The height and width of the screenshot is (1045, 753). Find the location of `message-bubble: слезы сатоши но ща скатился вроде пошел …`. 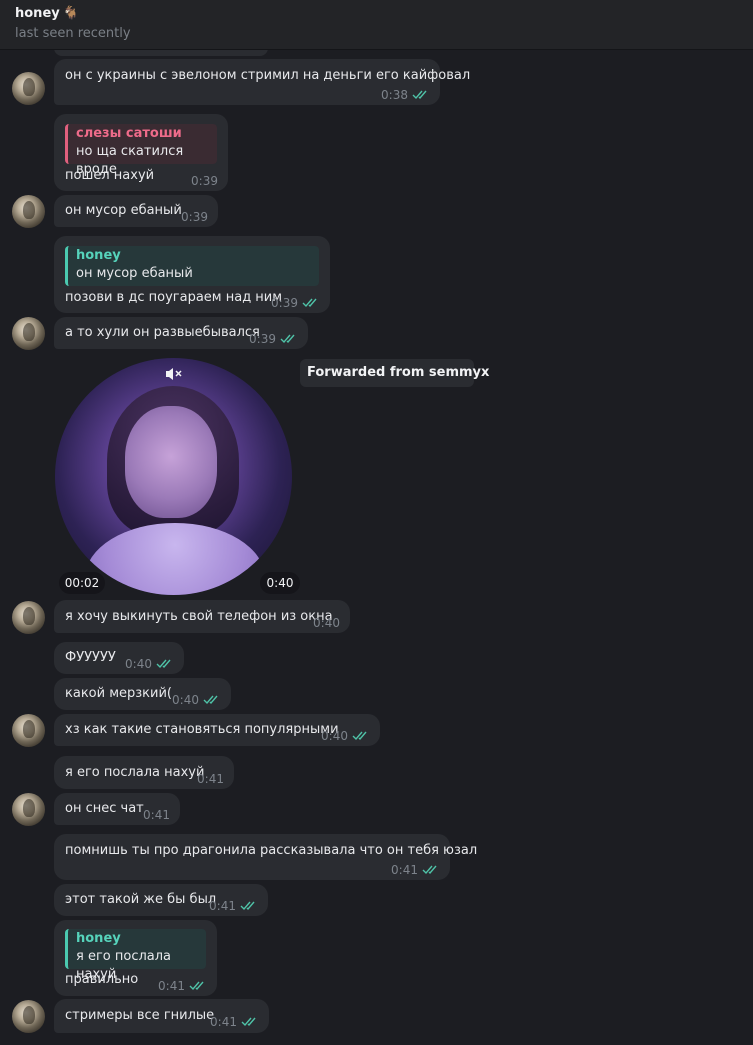

message-bubble: слезы сатоши но ща скатился вроде пошел … is located at coordinates (141, 152).